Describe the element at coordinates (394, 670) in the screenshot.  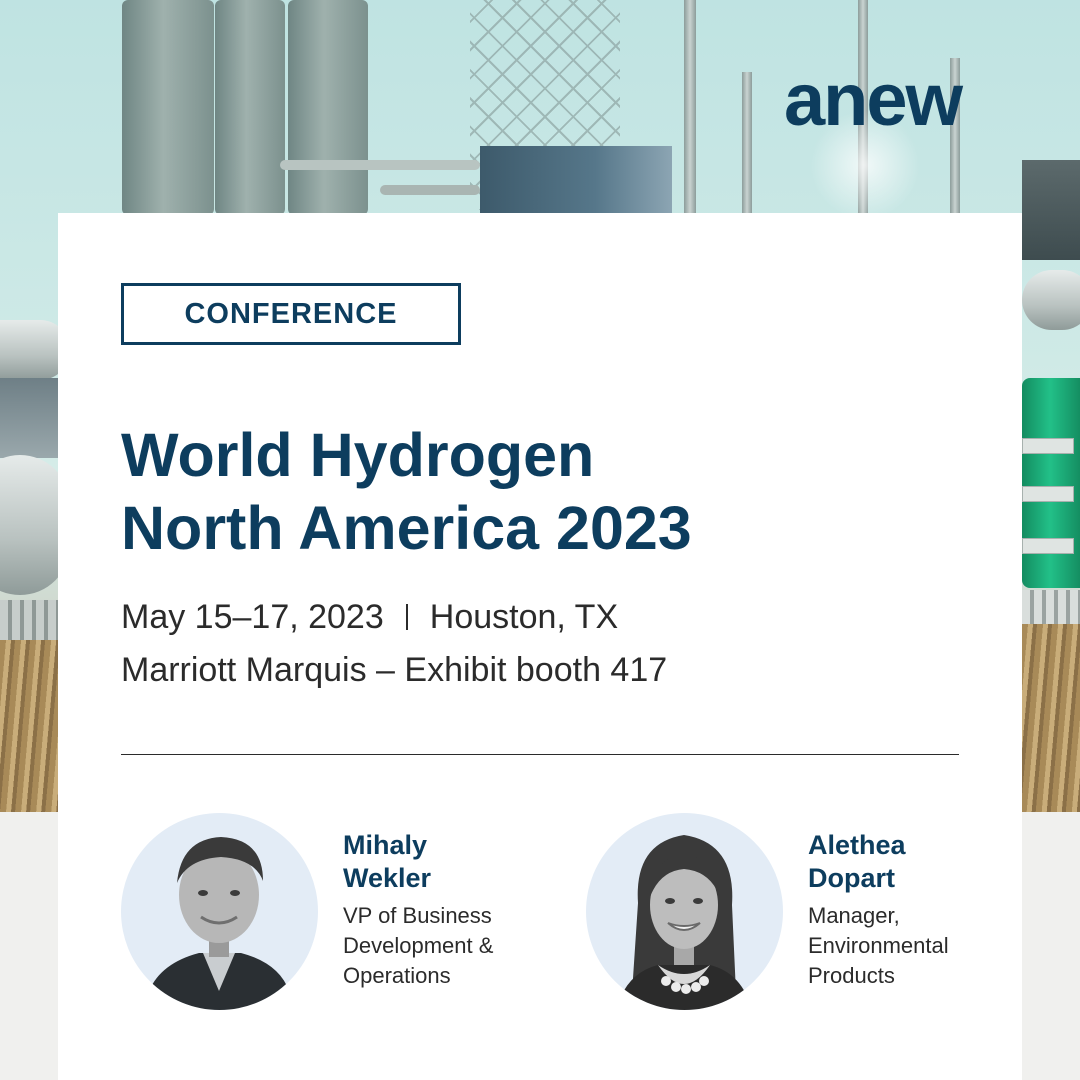
I see `event-venue: Marriott Marquis – Exhibit booth 417` at that location.